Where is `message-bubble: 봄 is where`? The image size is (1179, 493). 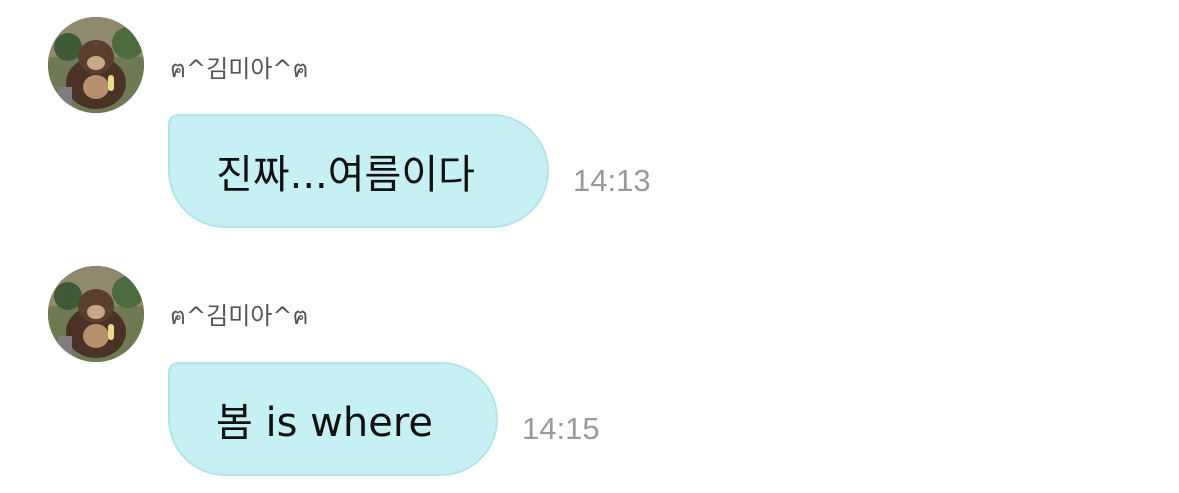
message-bubble: 봄 is where is located at coordinates (333, 419).